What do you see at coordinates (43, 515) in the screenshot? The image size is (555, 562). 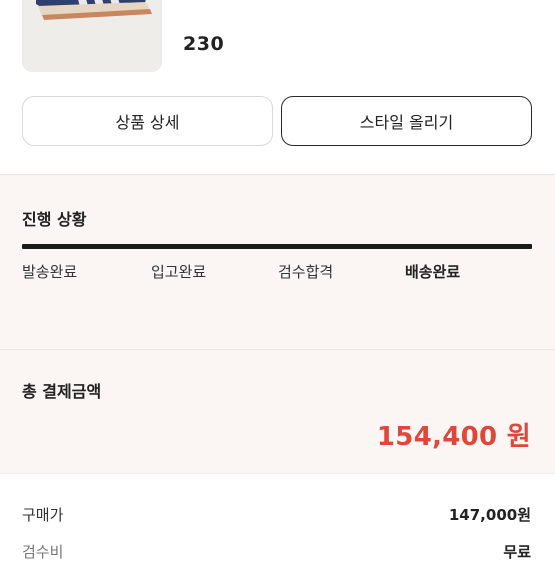 I see `purchase-price-label: 구매가` at bounding box center [43, 515].